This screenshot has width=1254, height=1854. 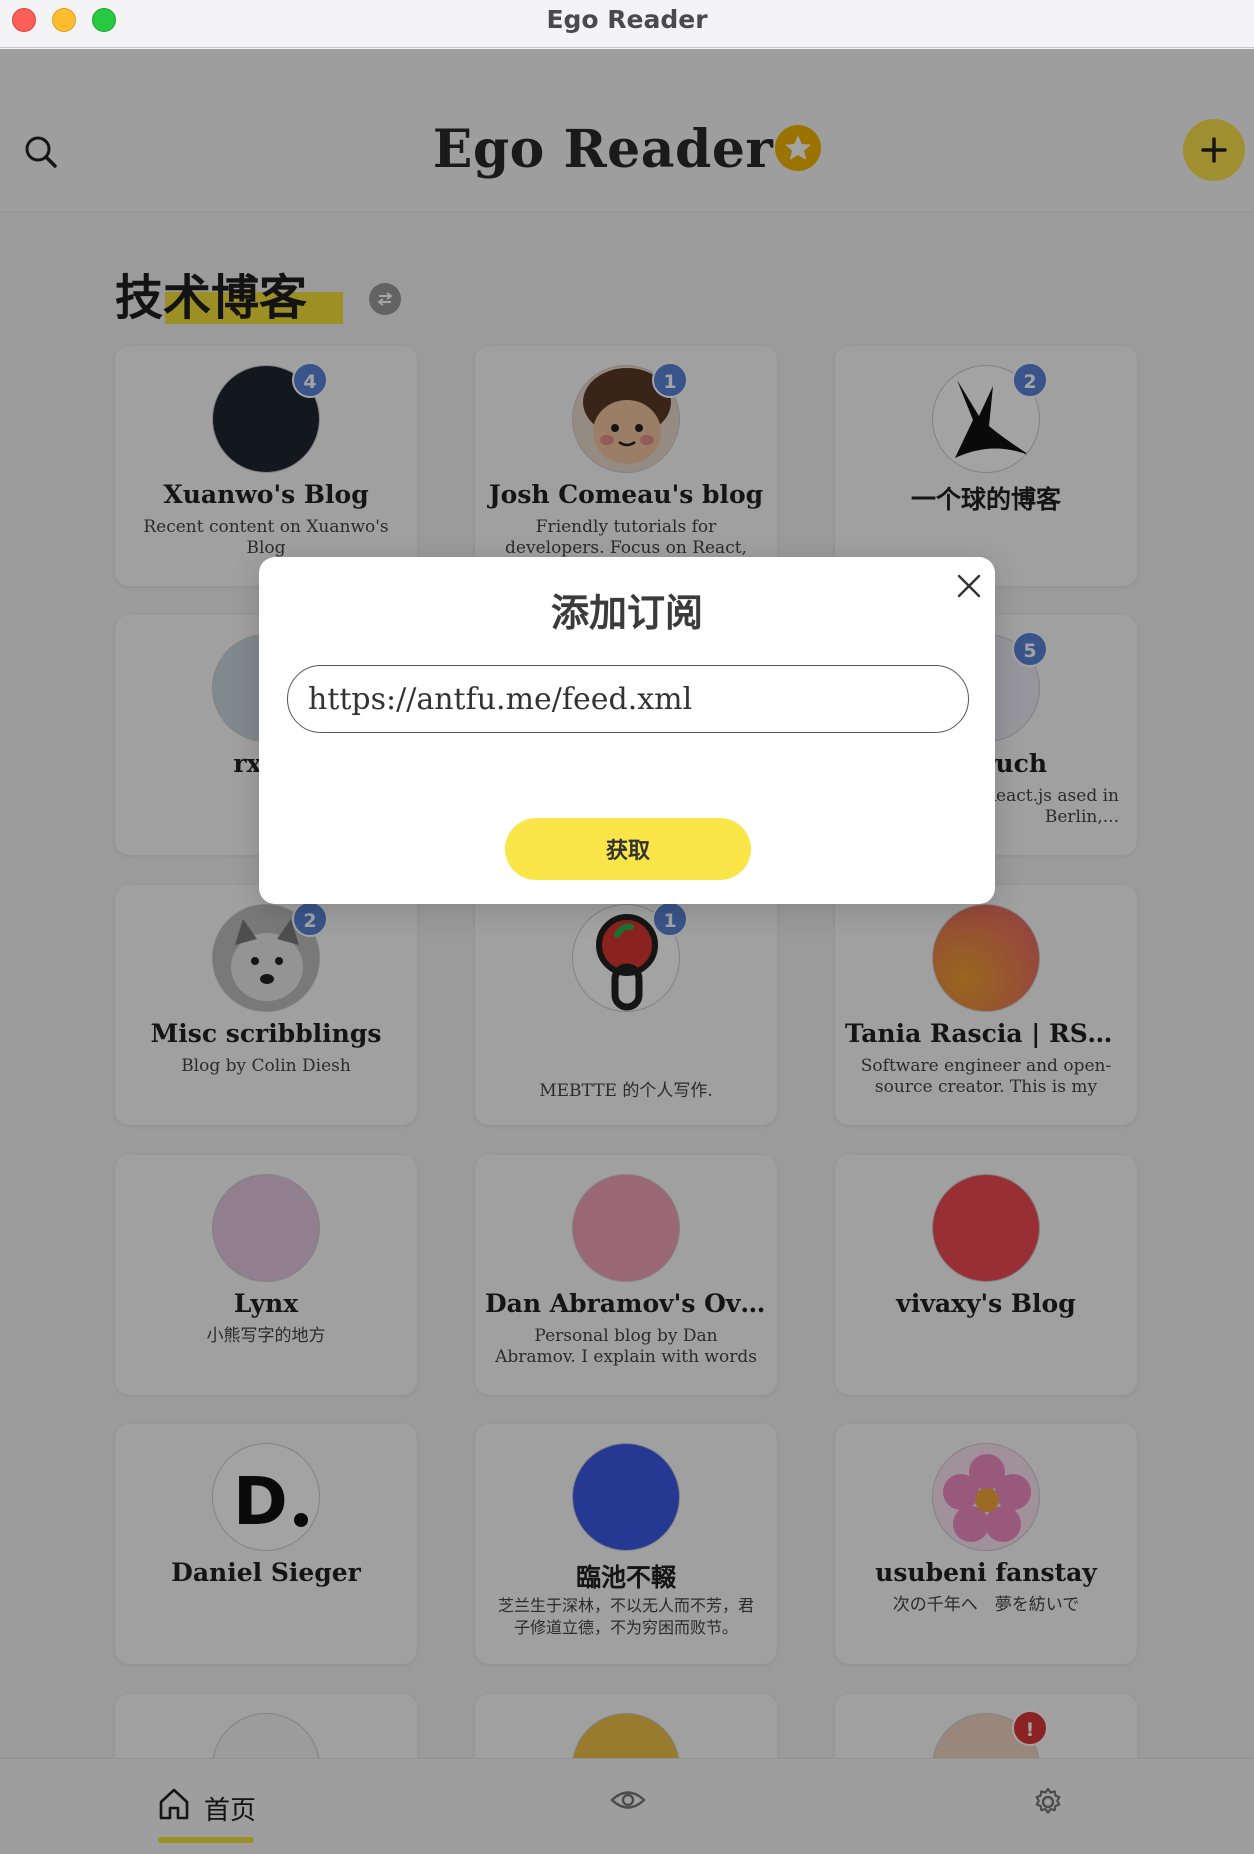 What do you see at coordinates (628, 849) in the screenshot?
I see `fetch-button: 获取` at bounding box center [628, 849].